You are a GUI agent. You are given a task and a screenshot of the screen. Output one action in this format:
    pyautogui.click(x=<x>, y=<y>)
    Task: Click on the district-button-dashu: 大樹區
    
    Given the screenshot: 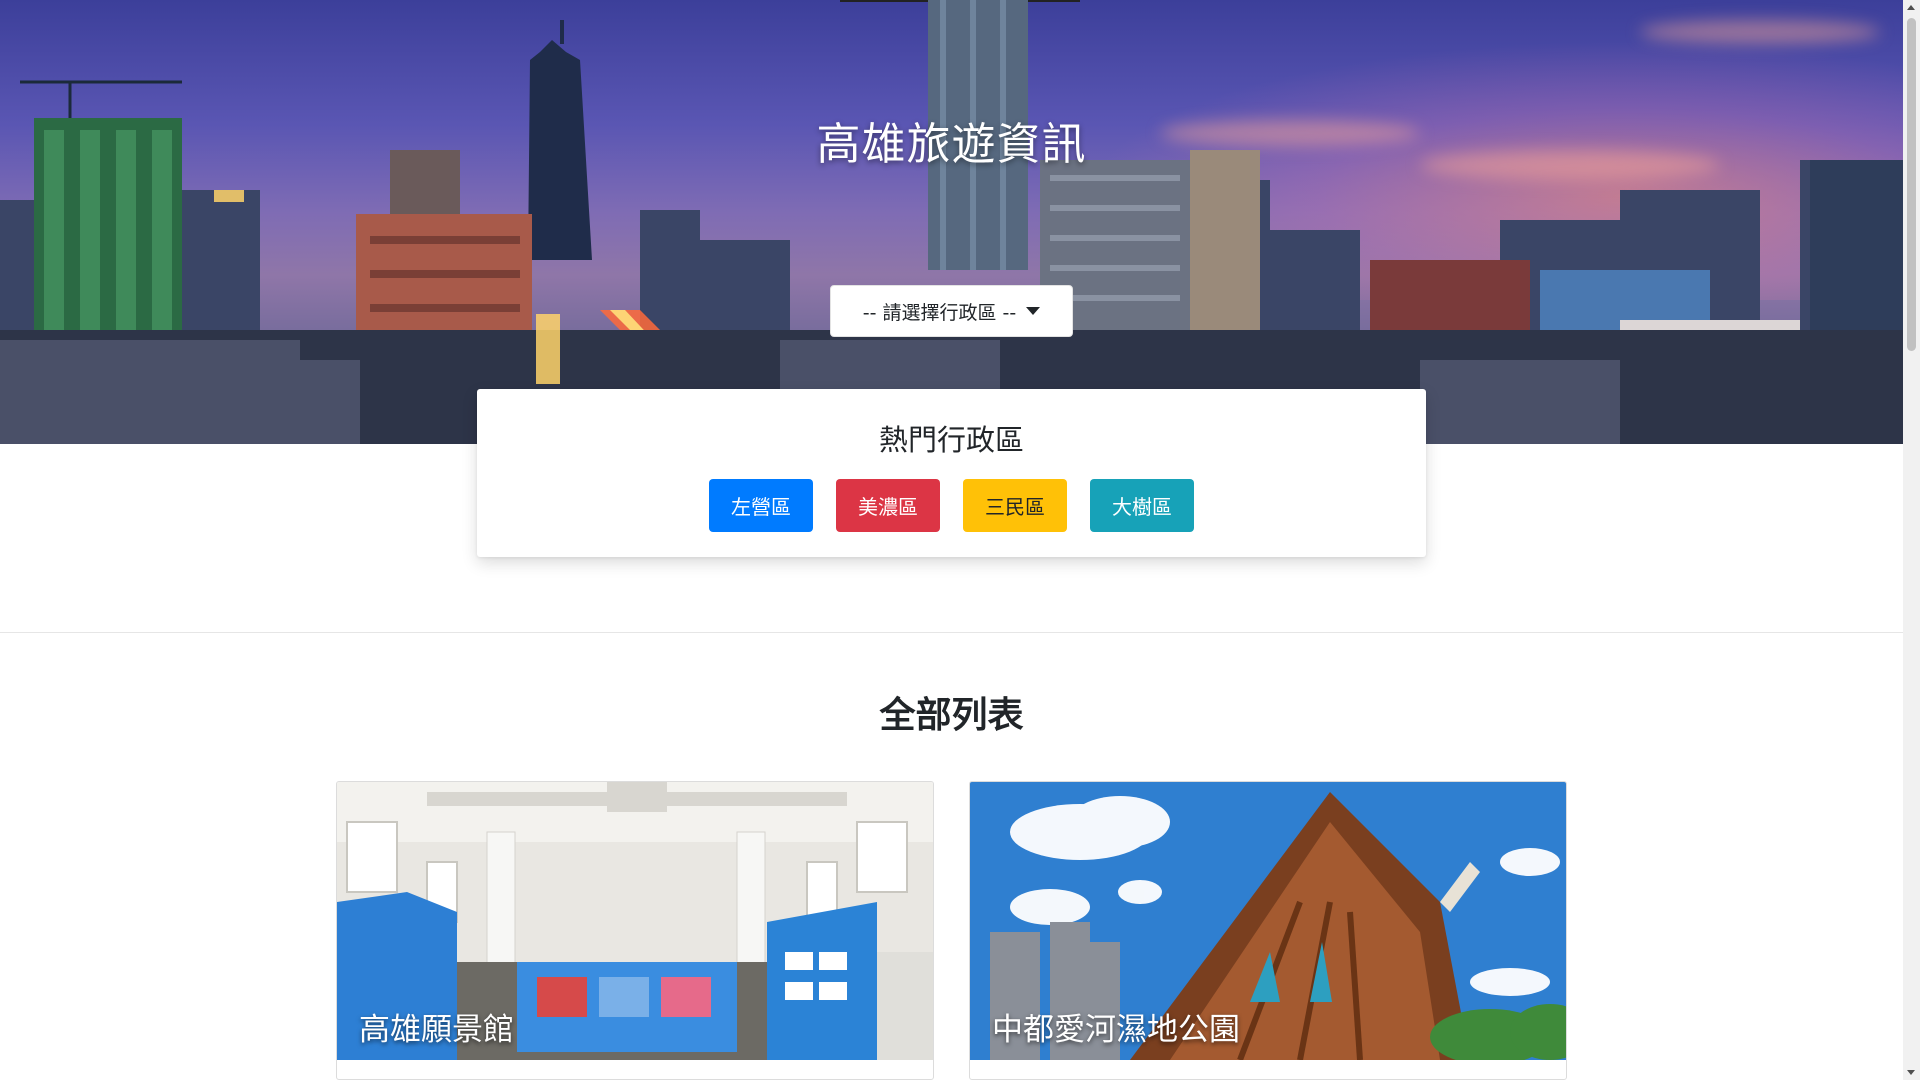 What is the action you would take?
    pyautogui.click(x=1142, y=505)
    